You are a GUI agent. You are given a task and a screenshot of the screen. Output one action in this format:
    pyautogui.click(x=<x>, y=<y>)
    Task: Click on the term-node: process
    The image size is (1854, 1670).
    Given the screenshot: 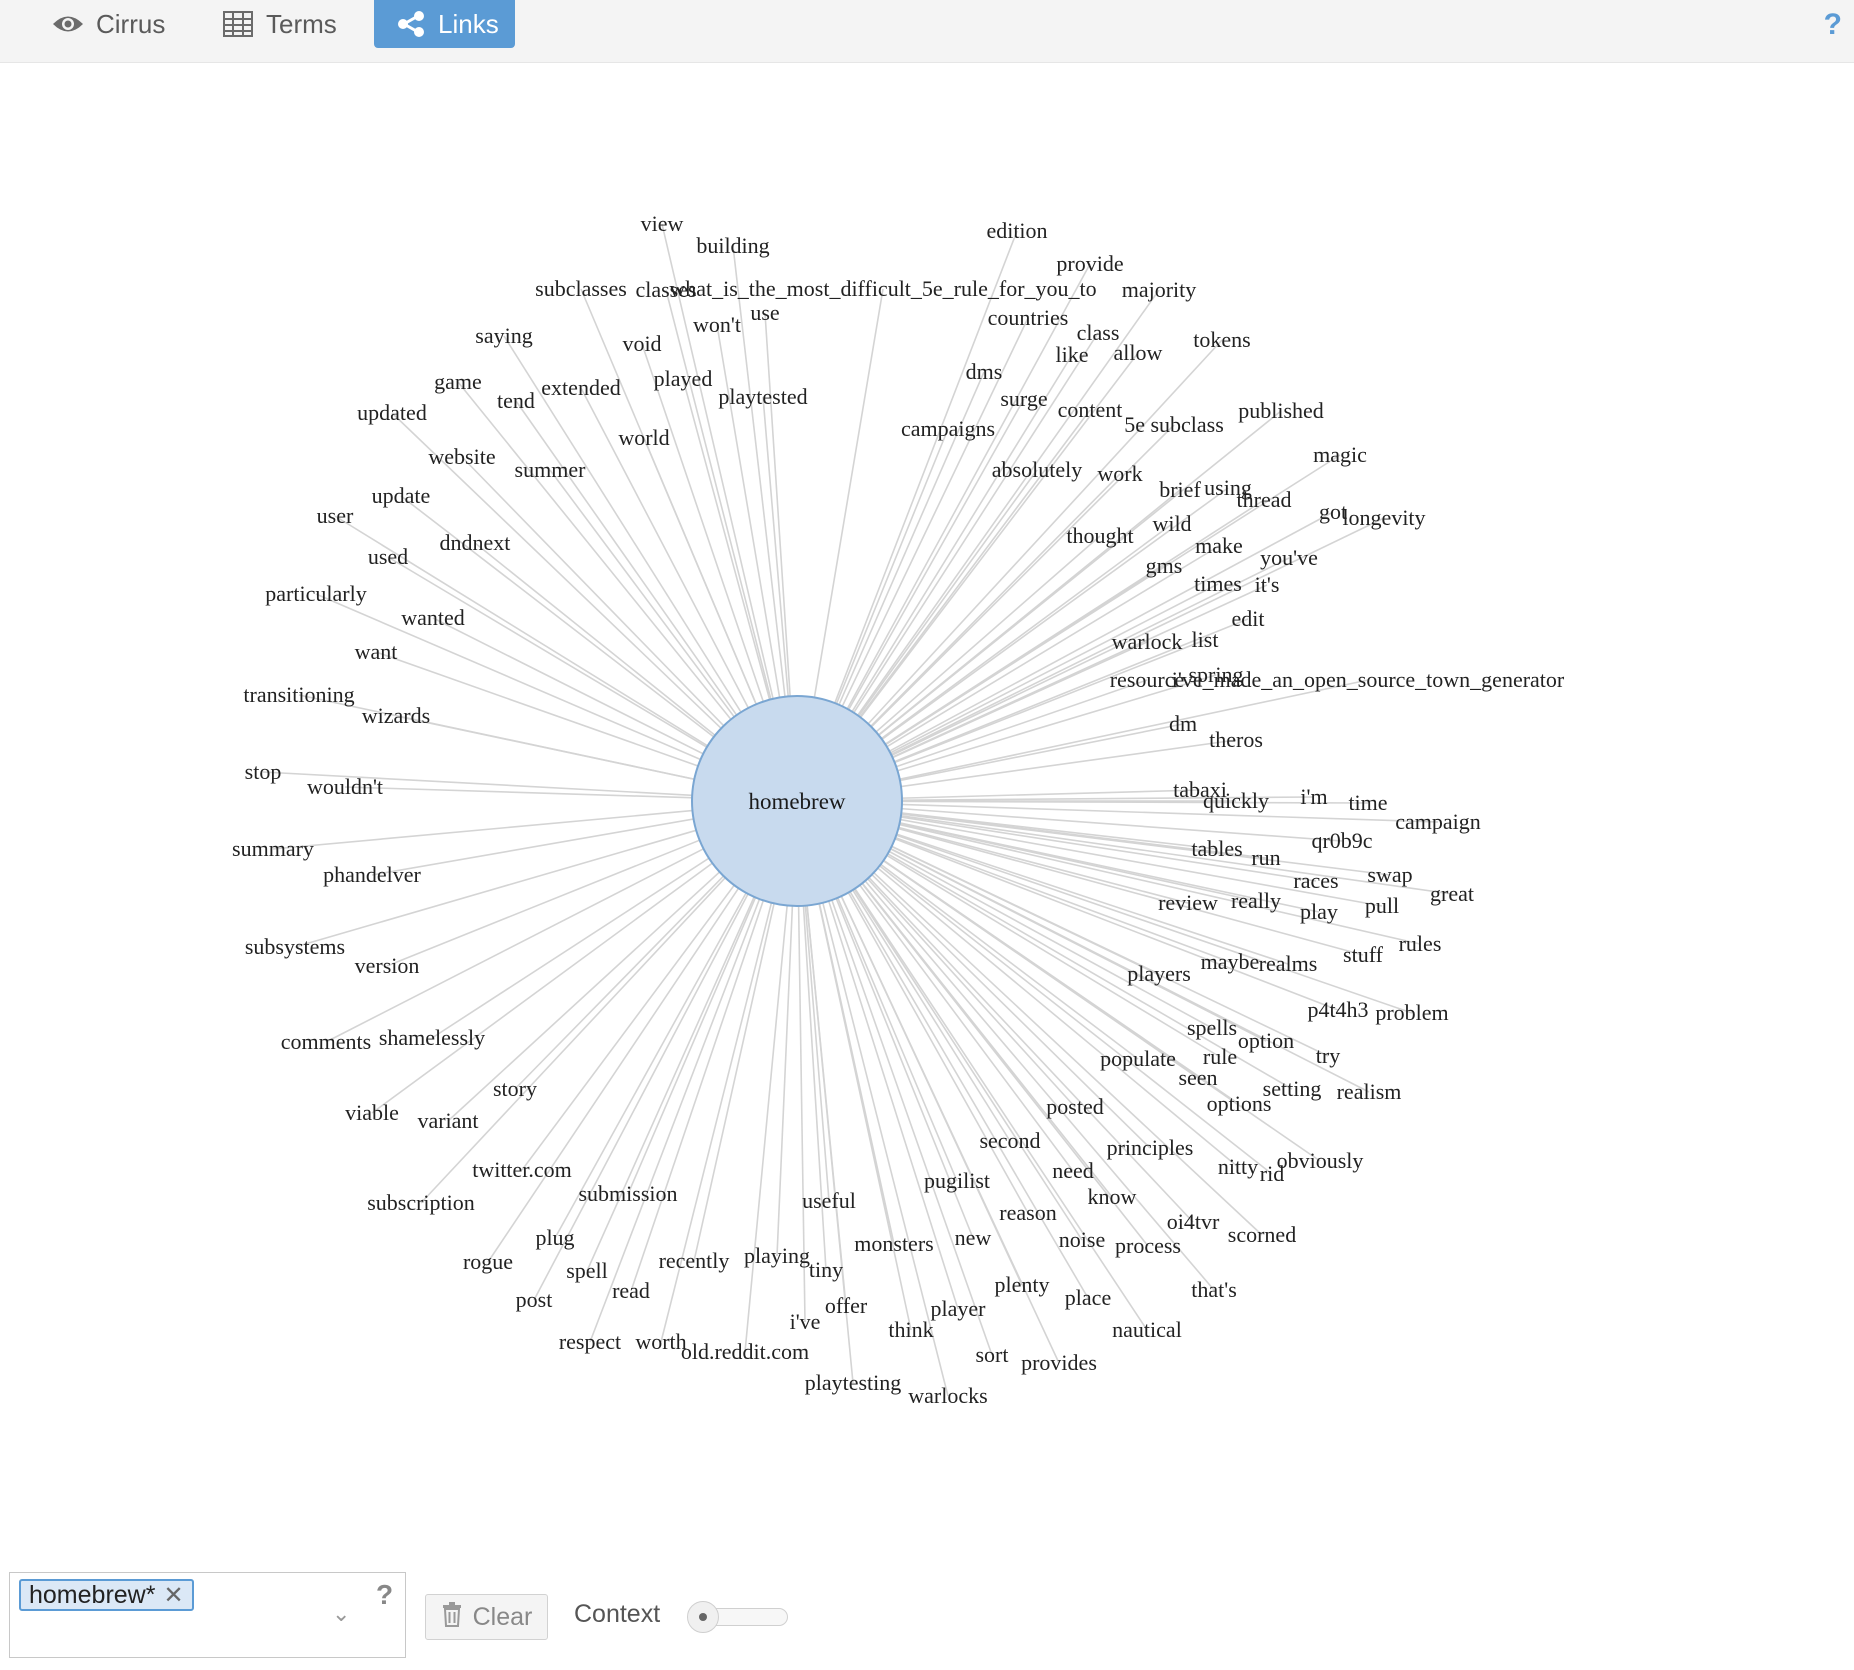 What is the action you would take?
    pyautogui.click(x=1148, y=1245)
    